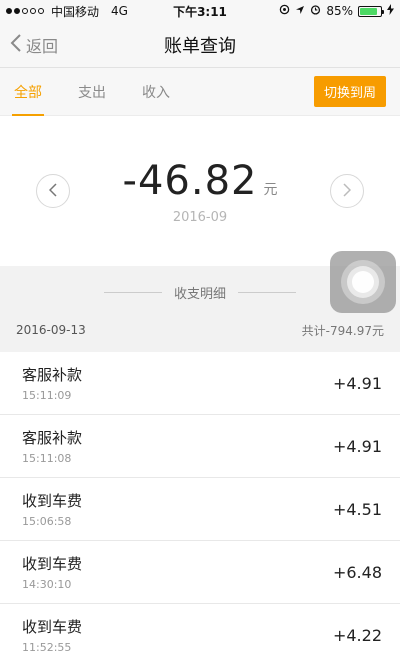 This screenshot has height=665, width=400. What do you see at coordinates (357, 572) in the screenshot?
I see `item-amount: +6.48` at bounding box center [357, 572].